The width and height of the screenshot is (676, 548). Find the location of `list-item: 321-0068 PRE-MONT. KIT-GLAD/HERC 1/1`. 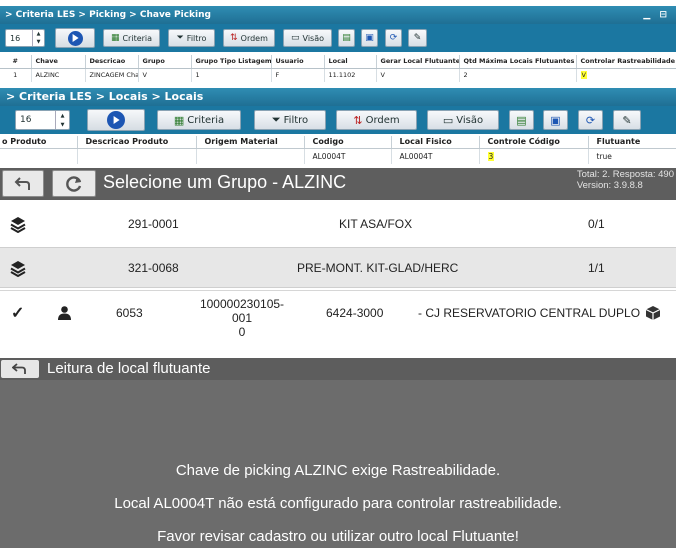

list-item: 321-0068 PRE-MONT. KIT-GLAD/HERC 1/1 is located at coordinates (338, 267).